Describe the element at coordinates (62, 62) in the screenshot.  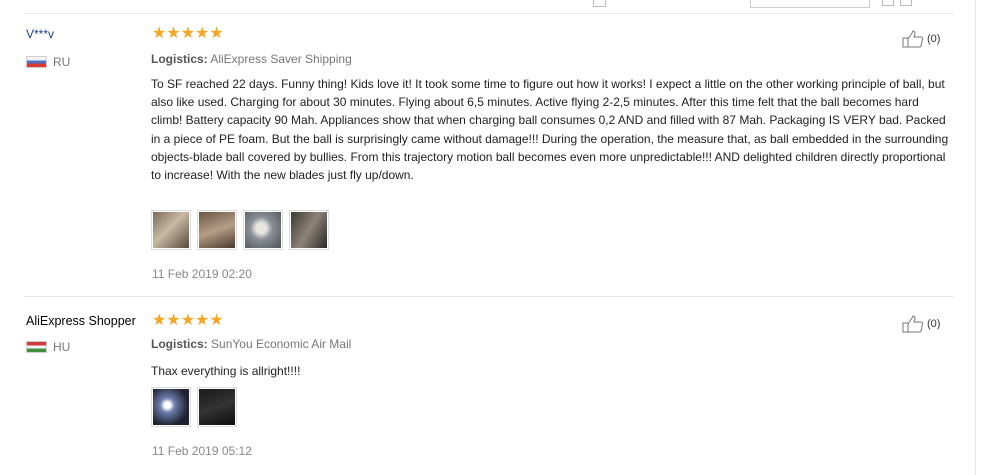
I see `country-code: RU` at that location.